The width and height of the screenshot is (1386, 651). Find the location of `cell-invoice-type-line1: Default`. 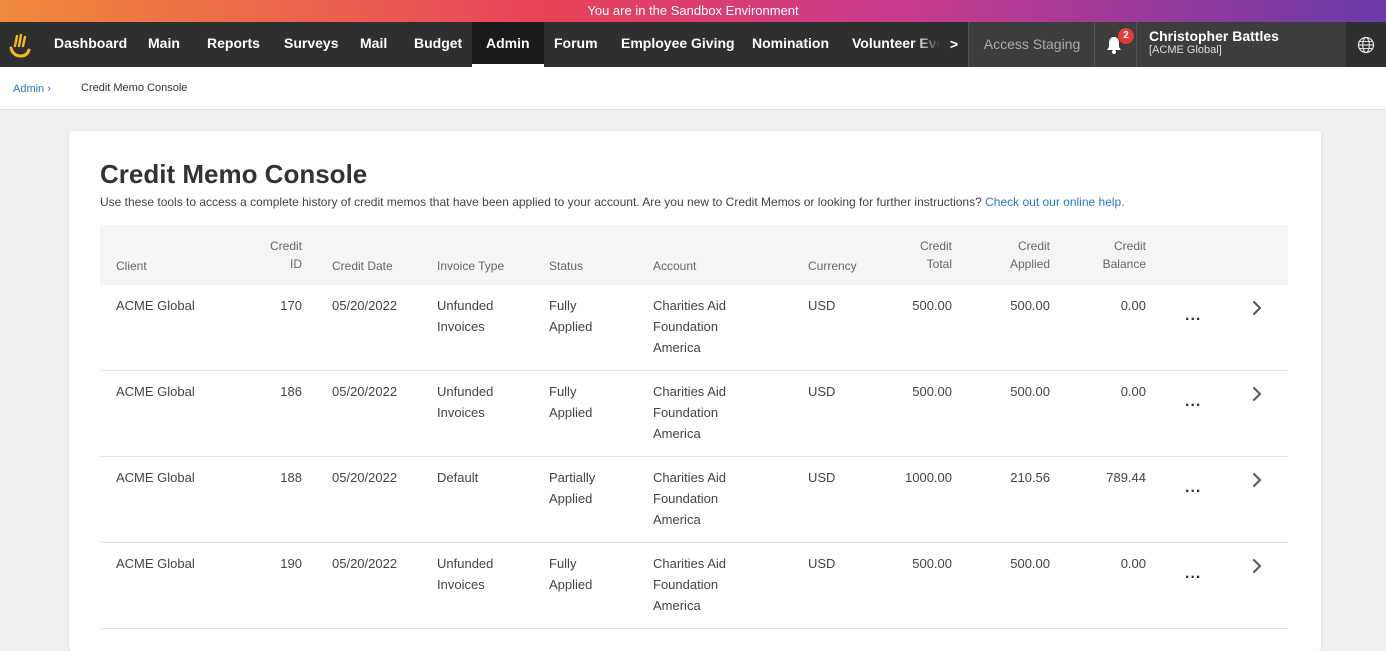

cell-invoice-type-line1: Default is located at coordinates (458, 477).